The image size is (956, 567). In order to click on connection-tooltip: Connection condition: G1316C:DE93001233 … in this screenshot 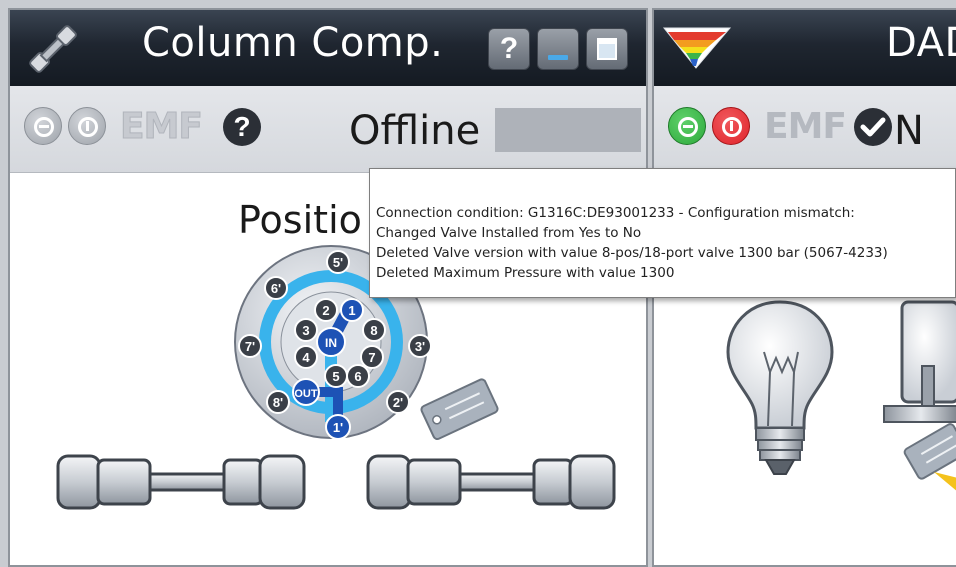, I will do `click(662, 233)`.